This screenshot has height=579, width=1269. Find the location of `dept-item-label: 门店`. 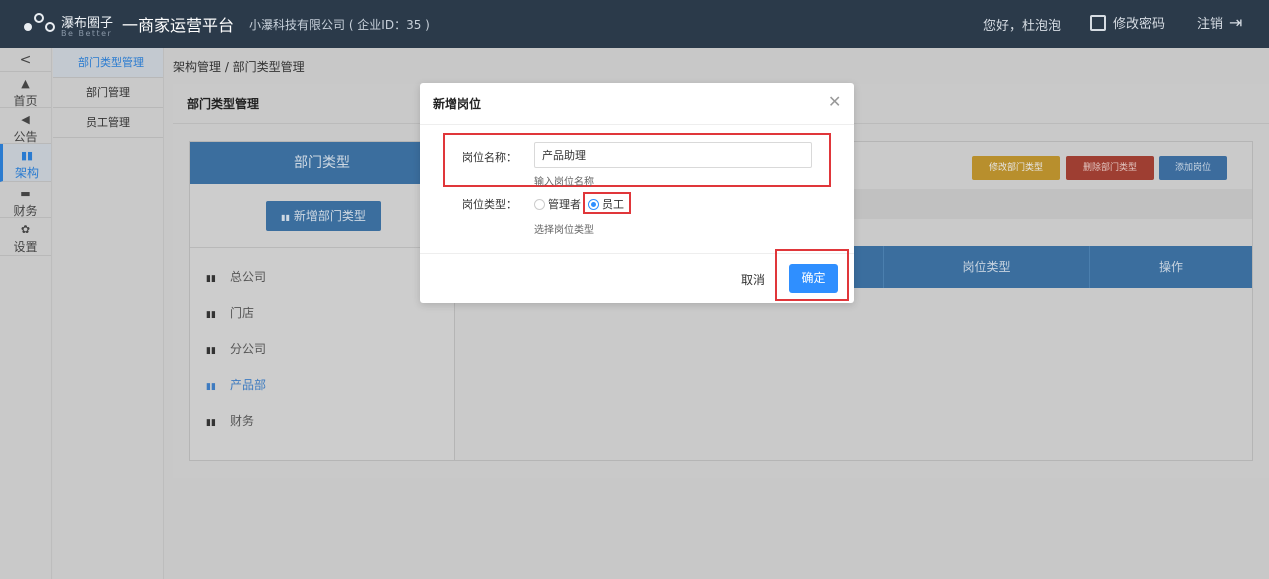

dept-item-label: 门店 is located at coordinates (242, 313).